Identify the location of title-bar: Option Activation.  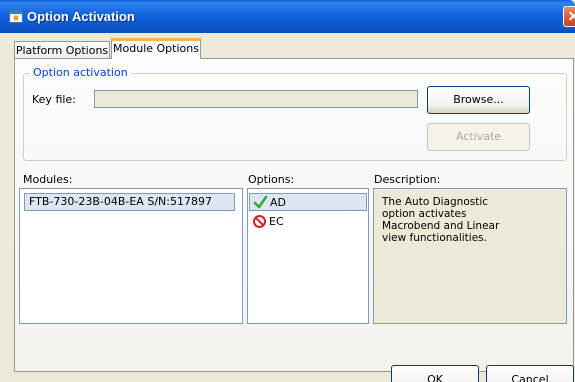
(287, 16).